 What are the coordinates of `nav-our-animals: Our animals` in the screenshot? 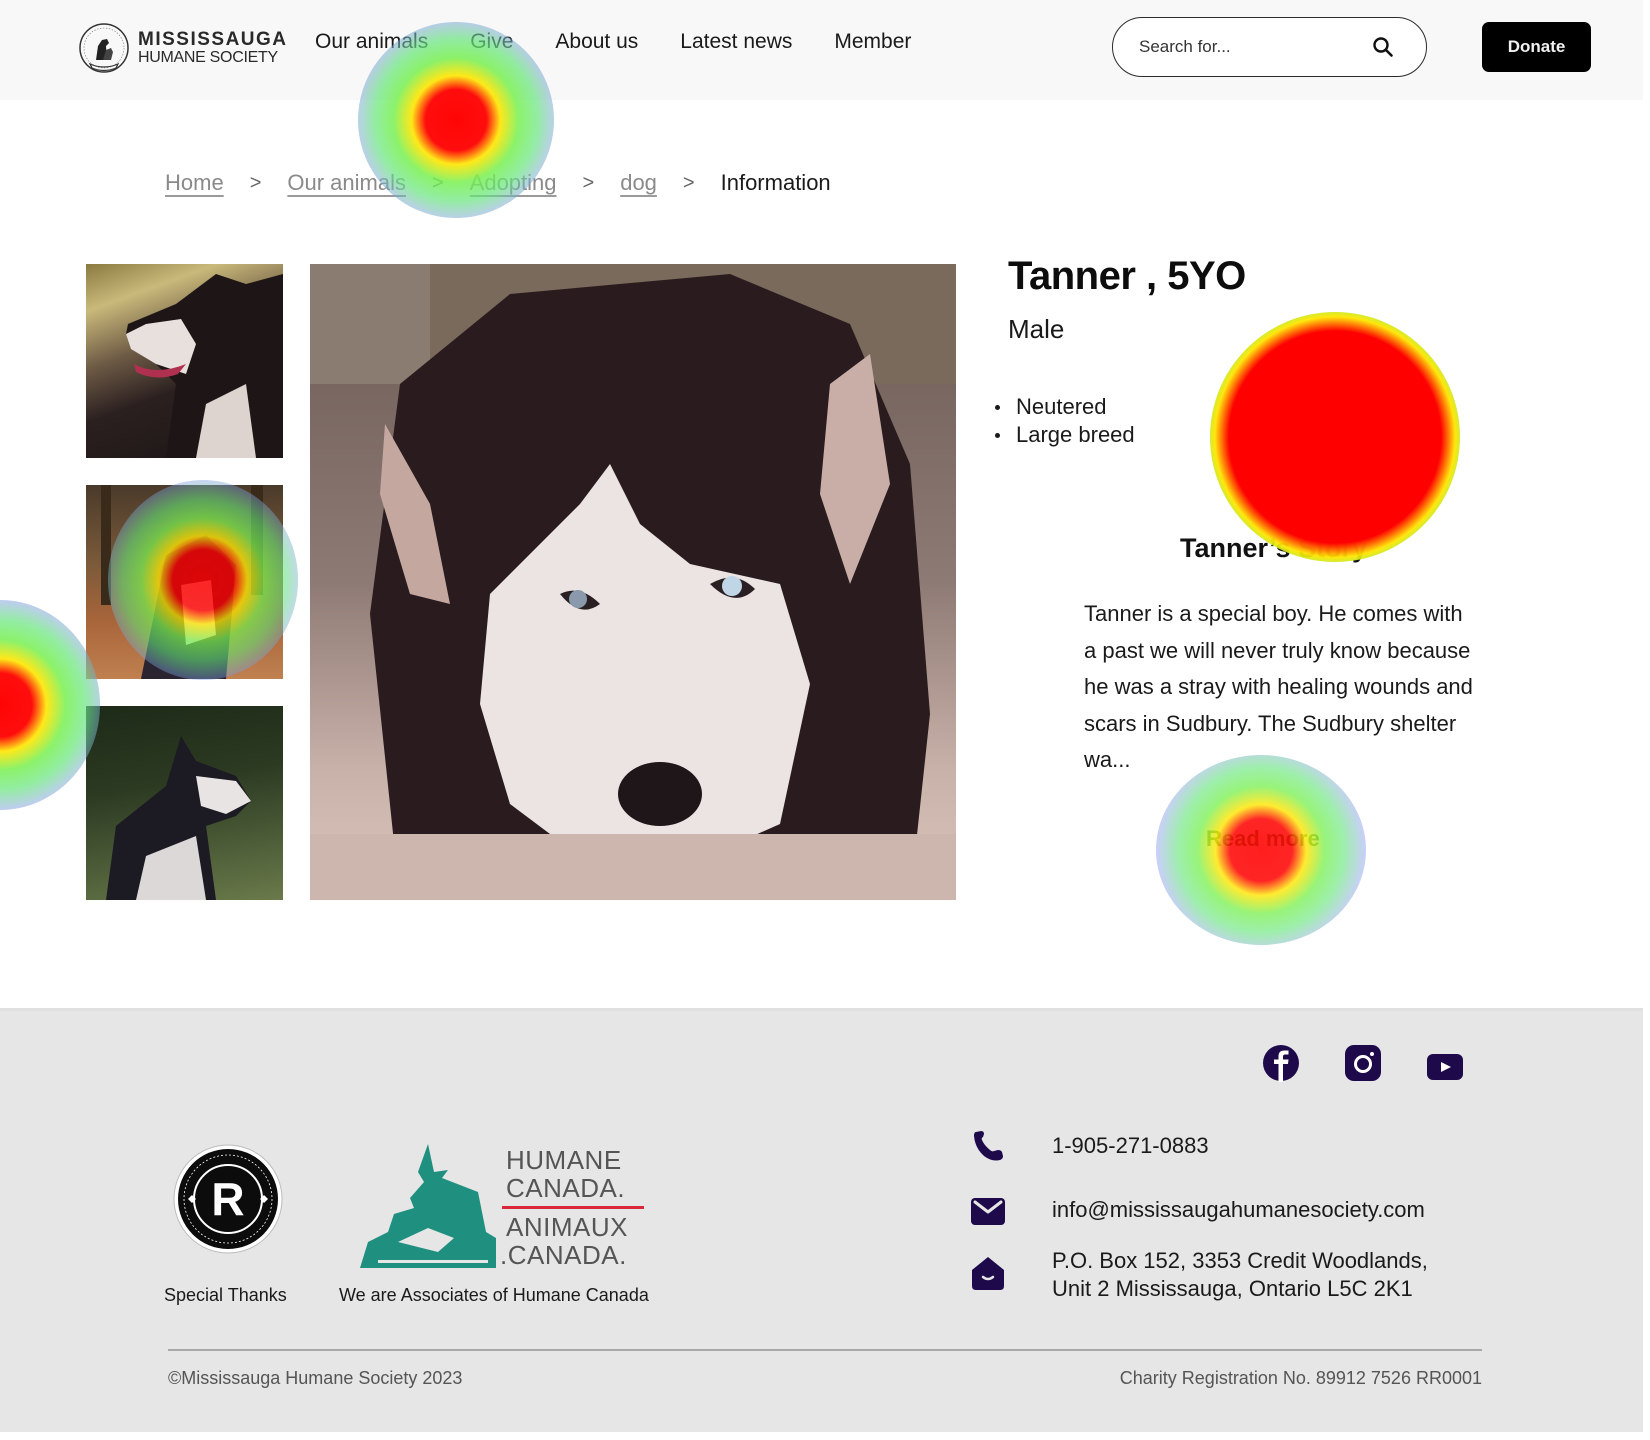 It's located at (371, 42).